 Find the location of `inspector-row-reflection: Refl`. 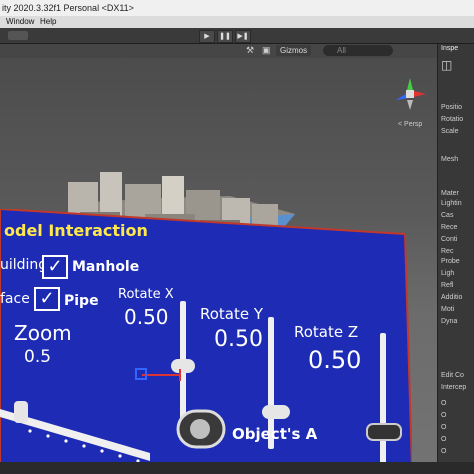

inspector-row-reflection: Refl is located at coordinates (447, 285).